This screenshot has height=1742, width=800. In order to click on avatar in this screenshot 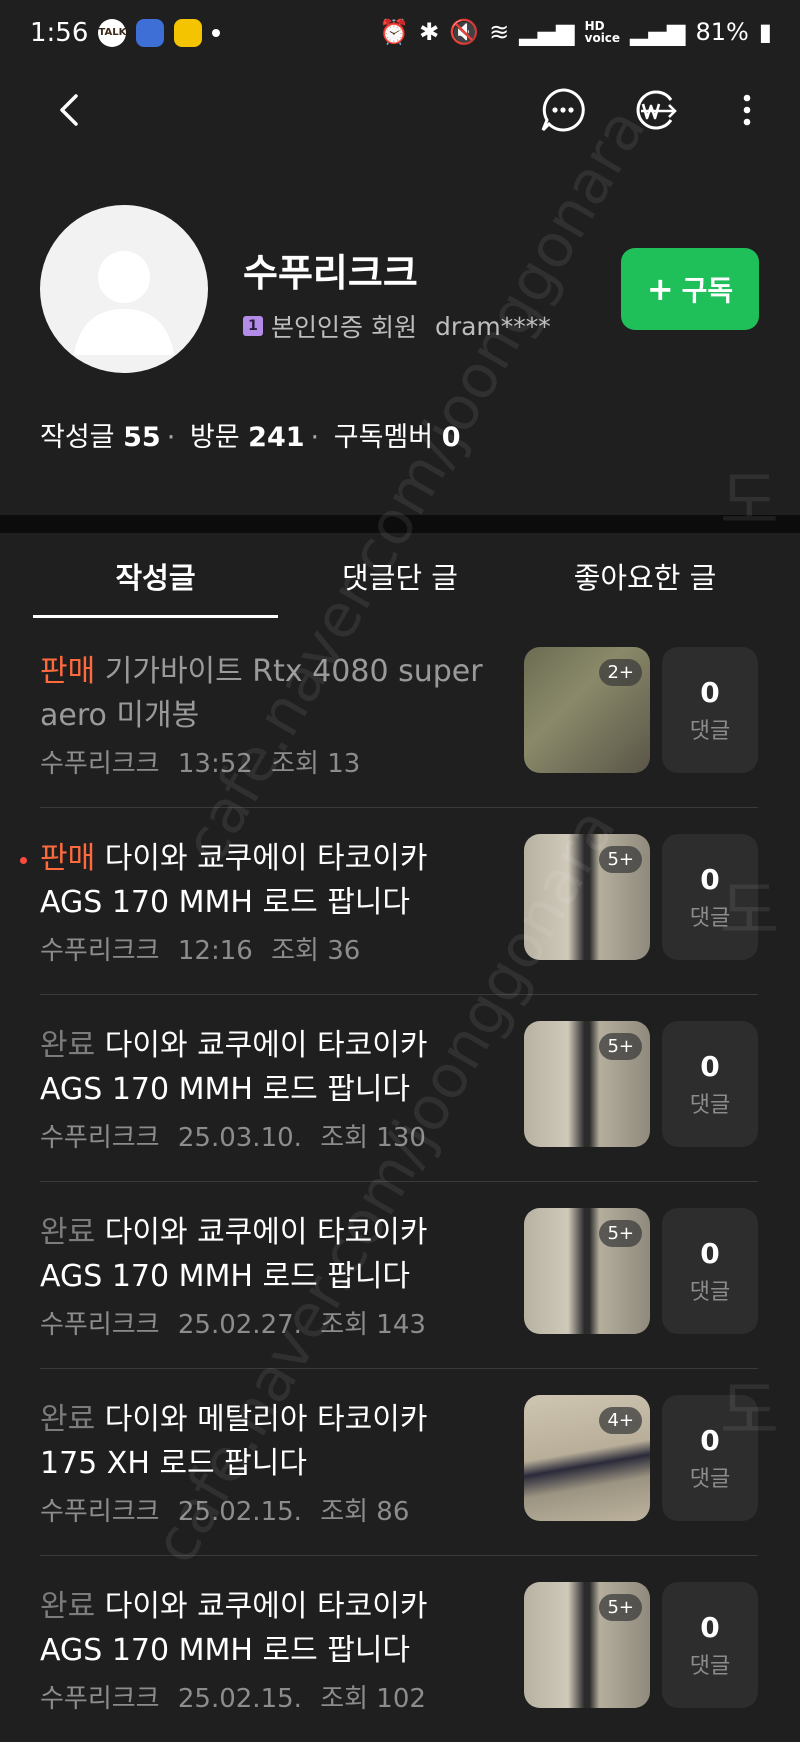, I will do `click(124, 289)`.